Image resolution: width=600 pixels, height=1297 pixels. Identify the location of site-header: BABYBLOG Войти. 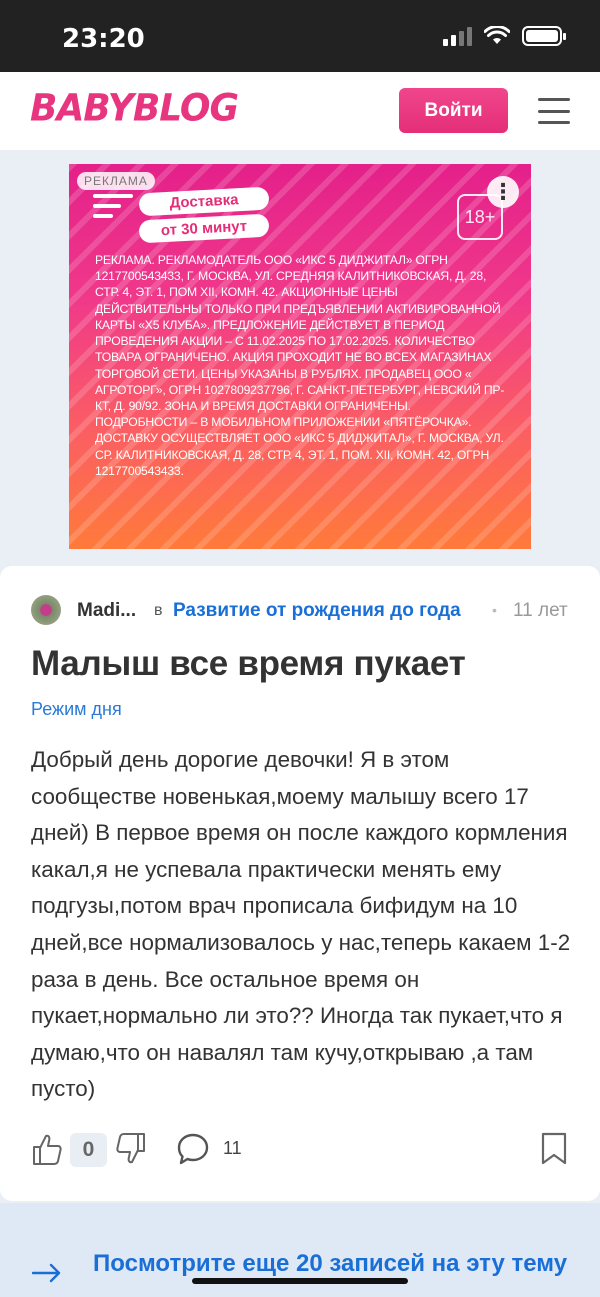
(300, 111).